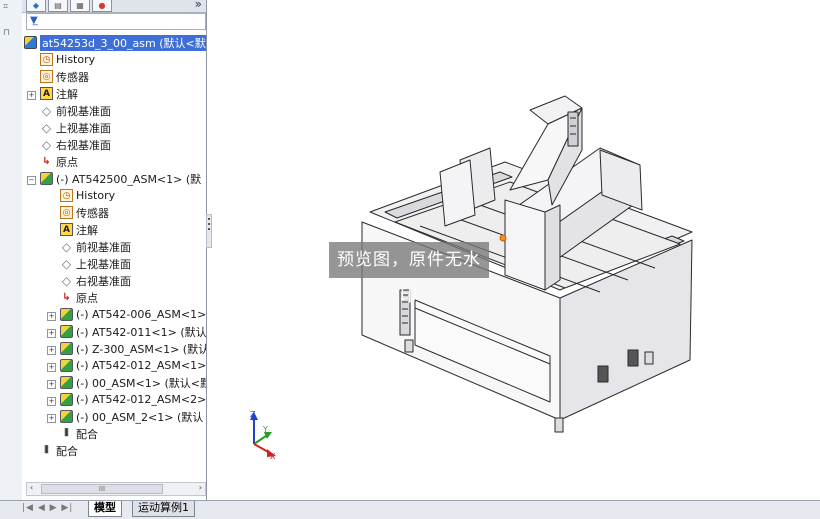 Image resolution: width=820 pixels, height=519 pixels. Describe the element at coordinates (273, 456) in the screenshot. I see `triad-label-x: X` at that location.